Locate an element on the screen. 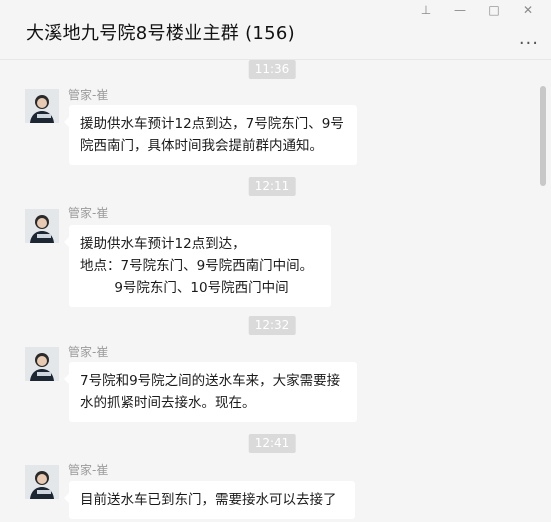 The height and width of the screenshot is (522, 551). timestamp: 11:36 is located at coordinates (272, 69).